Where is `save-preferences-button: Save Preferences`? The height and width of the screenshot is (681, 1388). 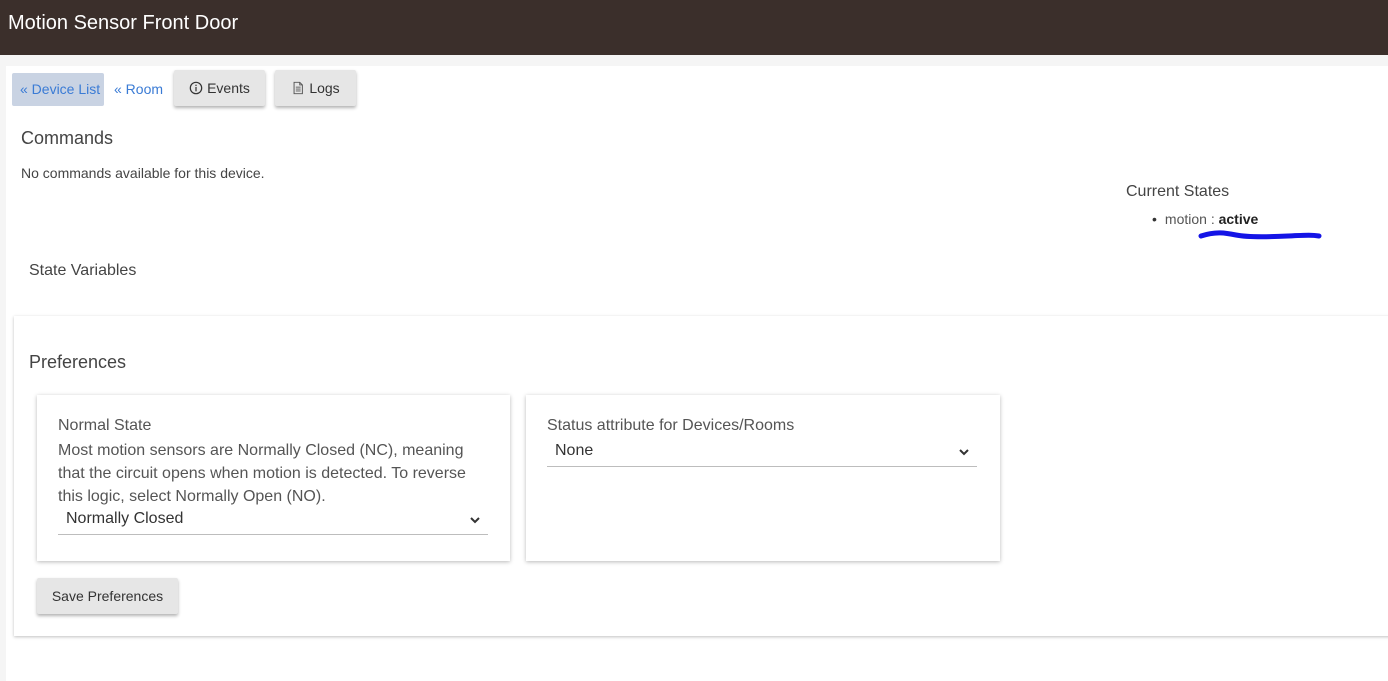
save-preferences-button: Save Preferences is located at coordinates (107, 596).